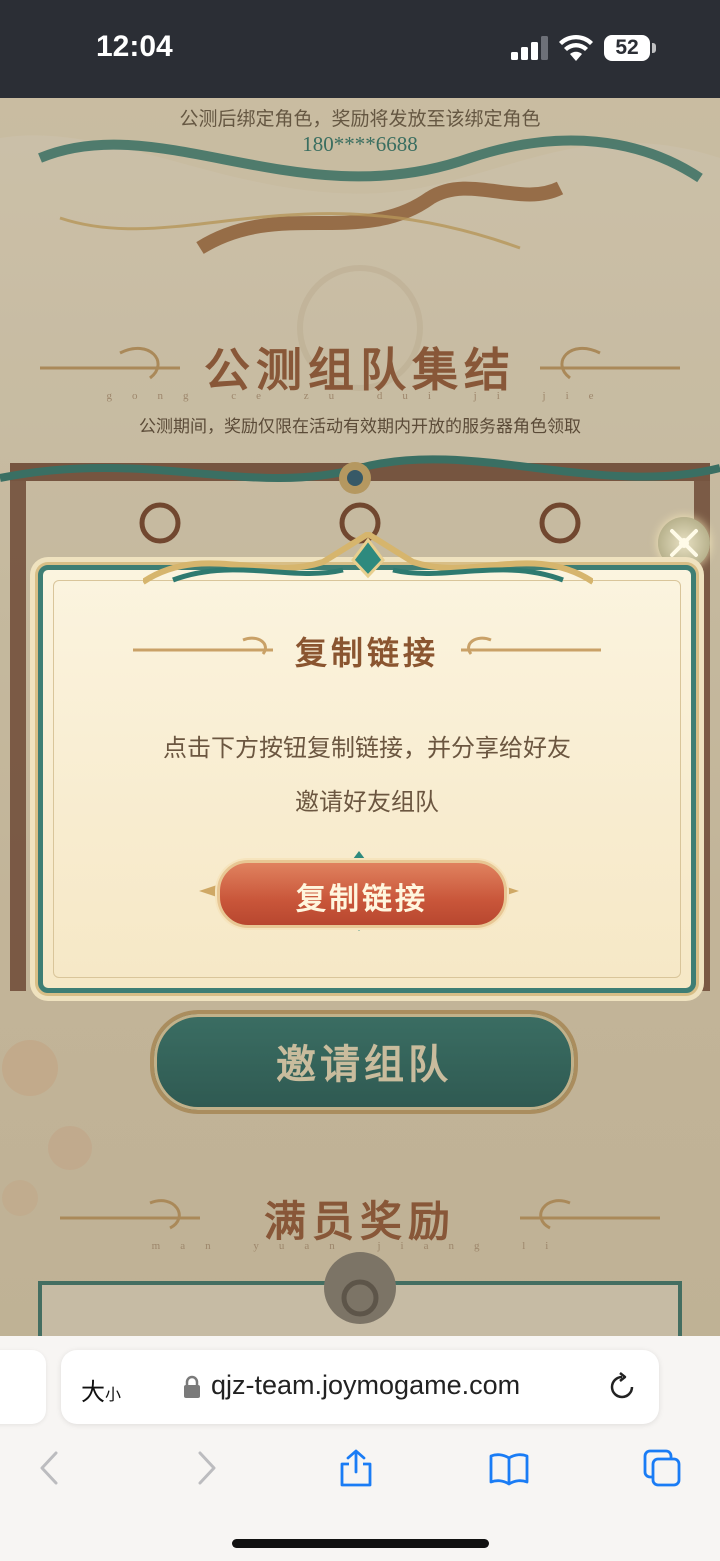 This screenshot has height=1561, width=720. Describe the element at coordinates (367, 802) in the screenshot. I see `modal-subtext: 邀请好友组队` at that location.